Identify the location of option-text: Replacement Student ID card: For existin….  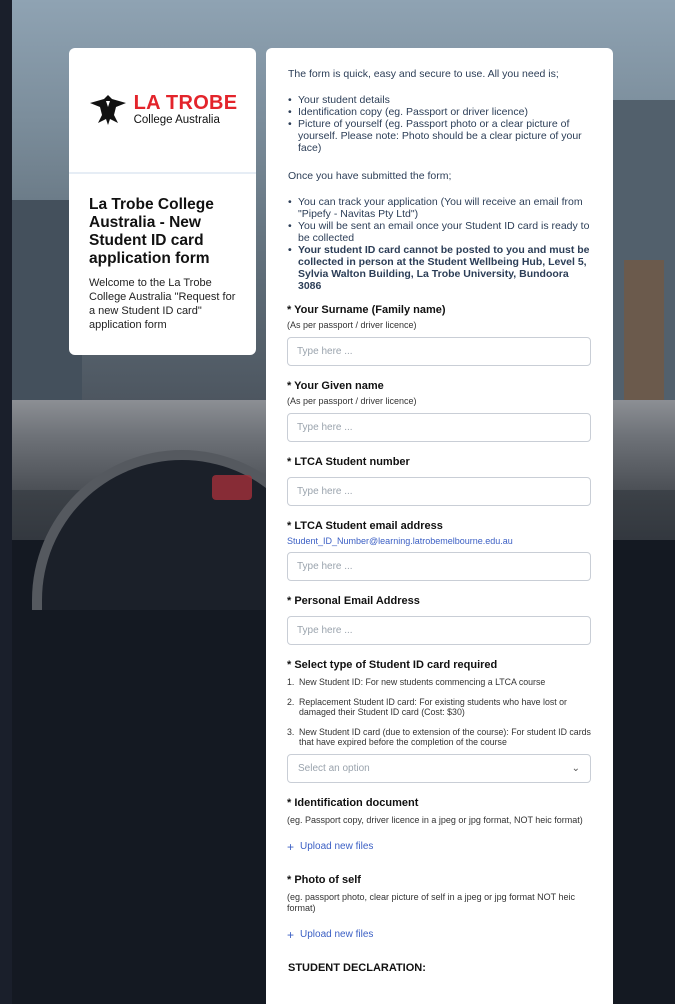
(433, 707).